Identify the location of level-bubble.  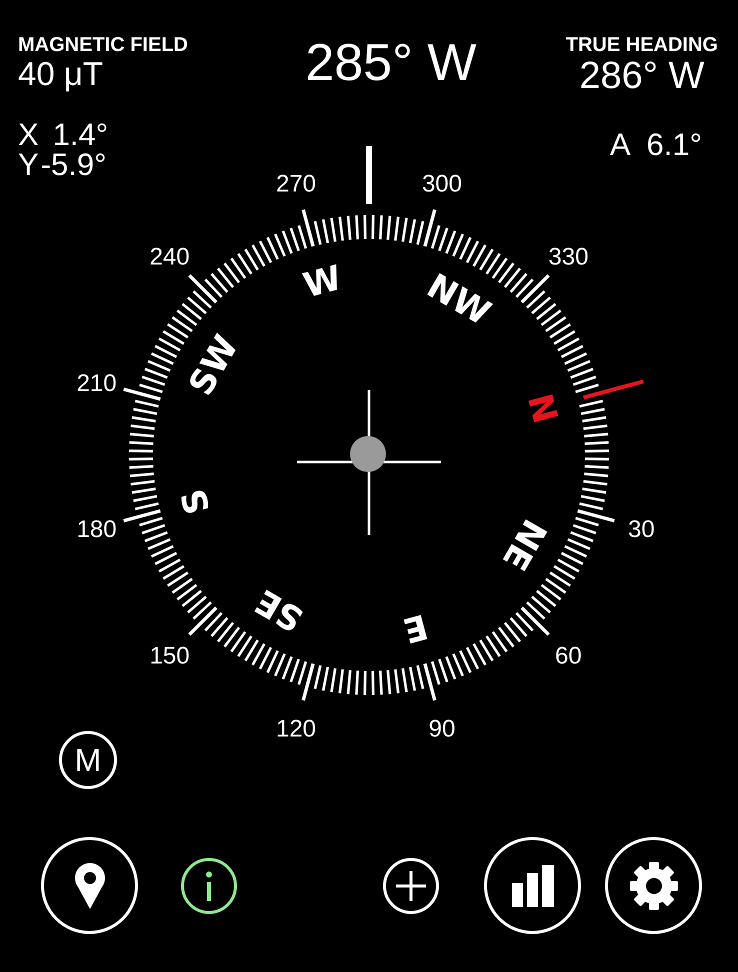
(368, 454).